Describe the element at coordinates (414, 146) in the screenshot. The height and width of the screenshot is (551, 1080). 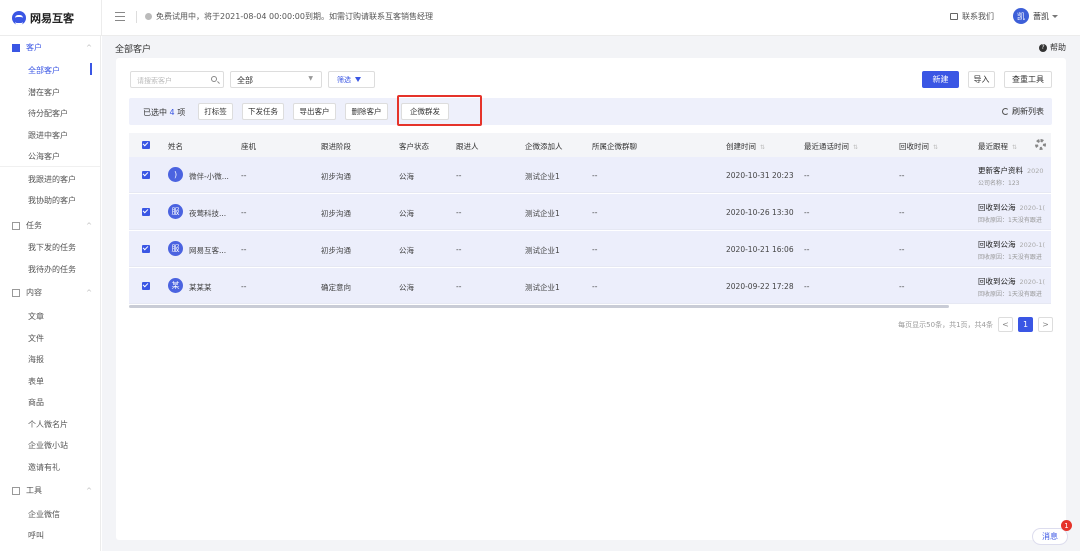
I see `column-header-status: 客户状态` at that location.